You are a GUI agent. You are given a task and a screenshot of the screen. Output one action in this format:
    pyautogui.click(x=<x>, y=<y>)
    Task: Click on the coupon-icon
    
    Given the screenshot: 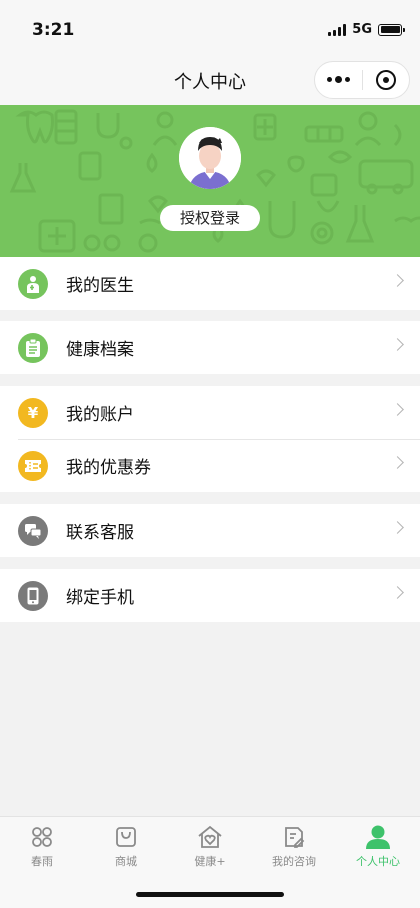 What is the action you would take?
    pyautogui.click(x=33, y=465)
    